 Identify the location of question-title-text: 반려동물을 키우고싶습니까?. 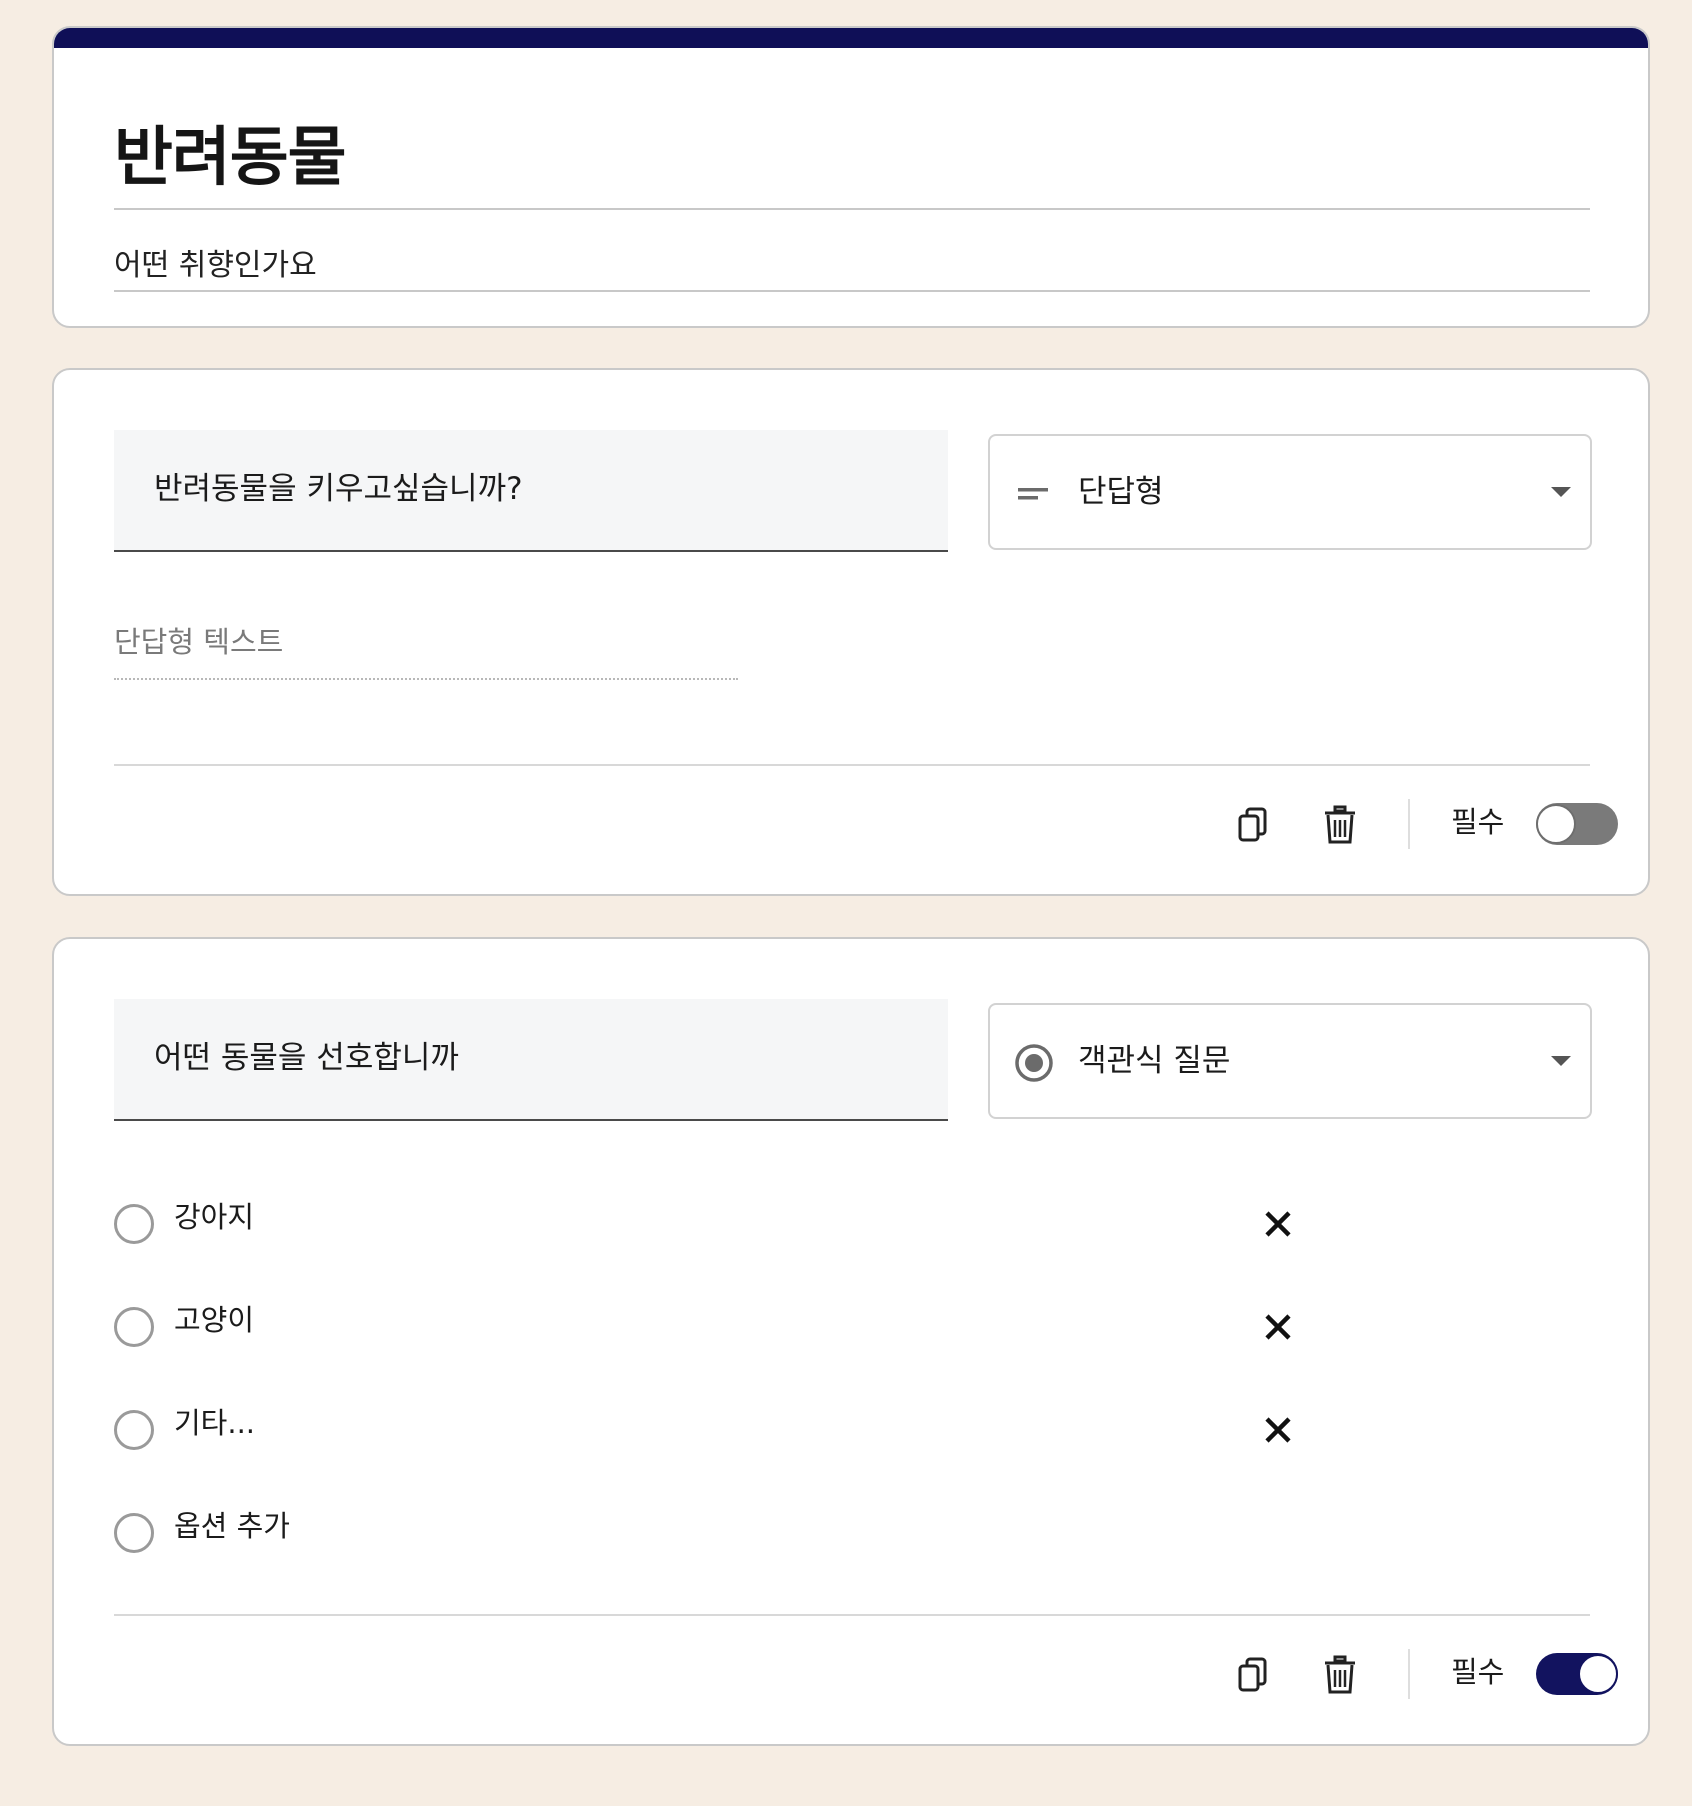
(338, 489).